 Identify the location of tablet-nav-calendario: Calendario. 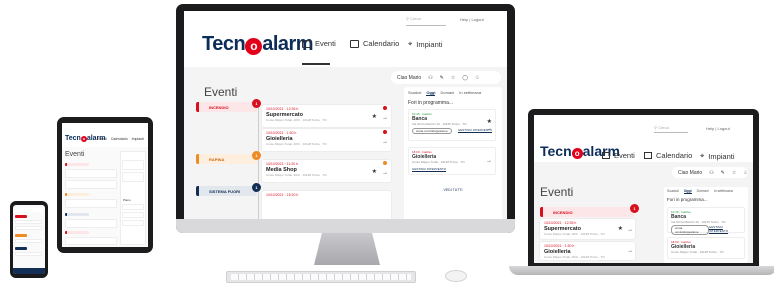
(119, 139).